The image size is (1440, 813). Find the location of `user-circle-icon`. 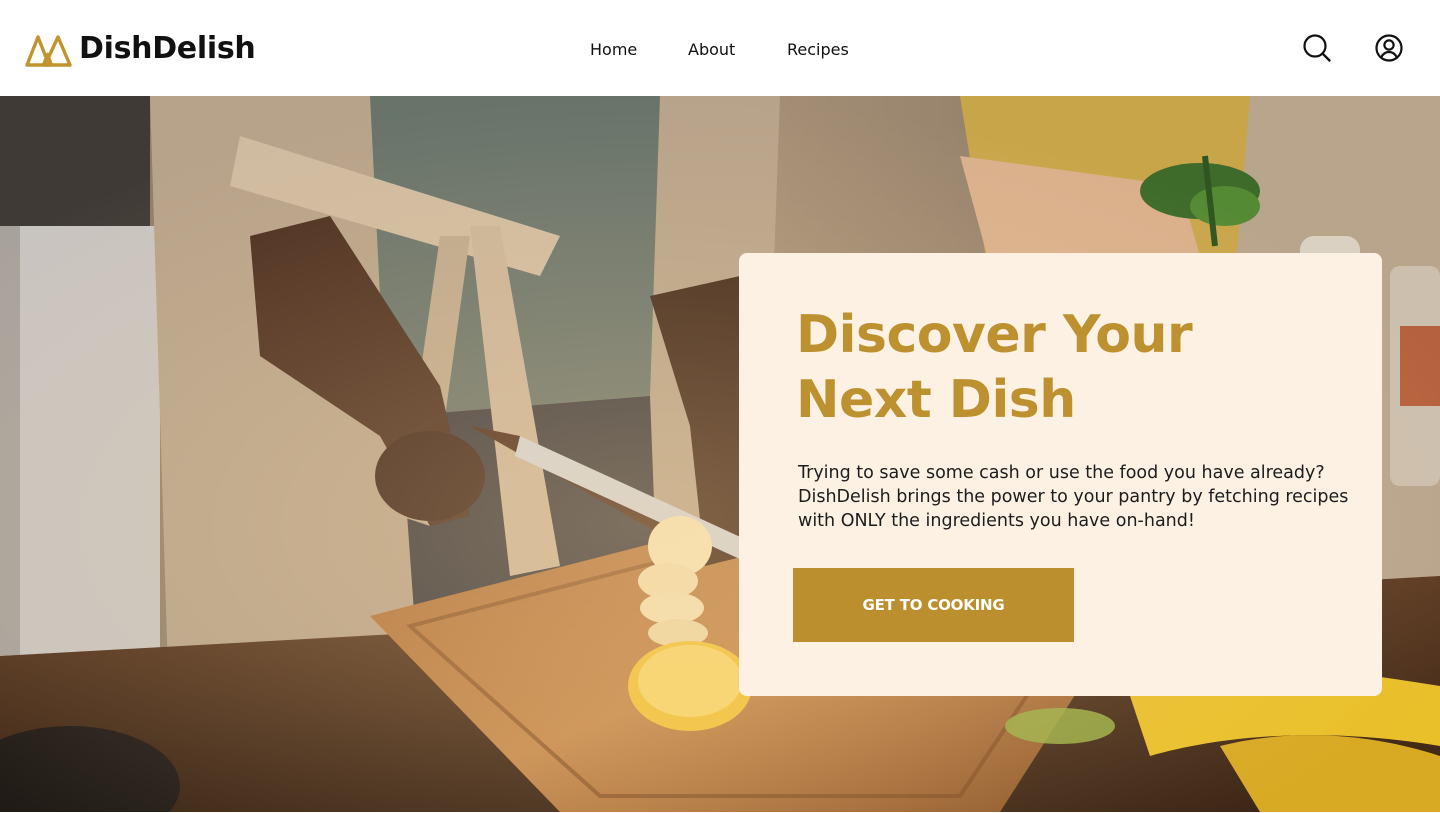

user-circle-icon is located at coordinates (1389, 48).